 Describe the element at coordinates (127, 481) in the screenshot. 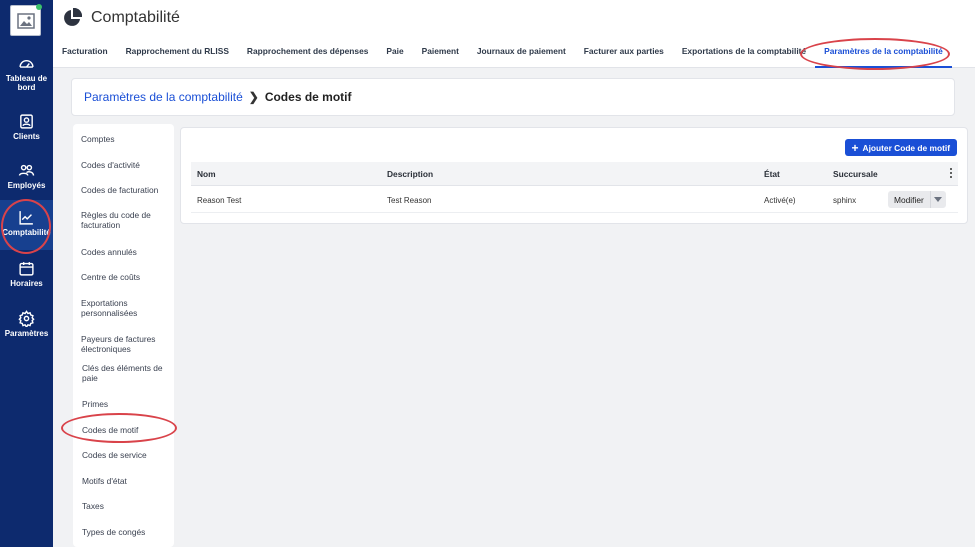

I see `menu-item-status-reasons: Motifs d'état` at that location.